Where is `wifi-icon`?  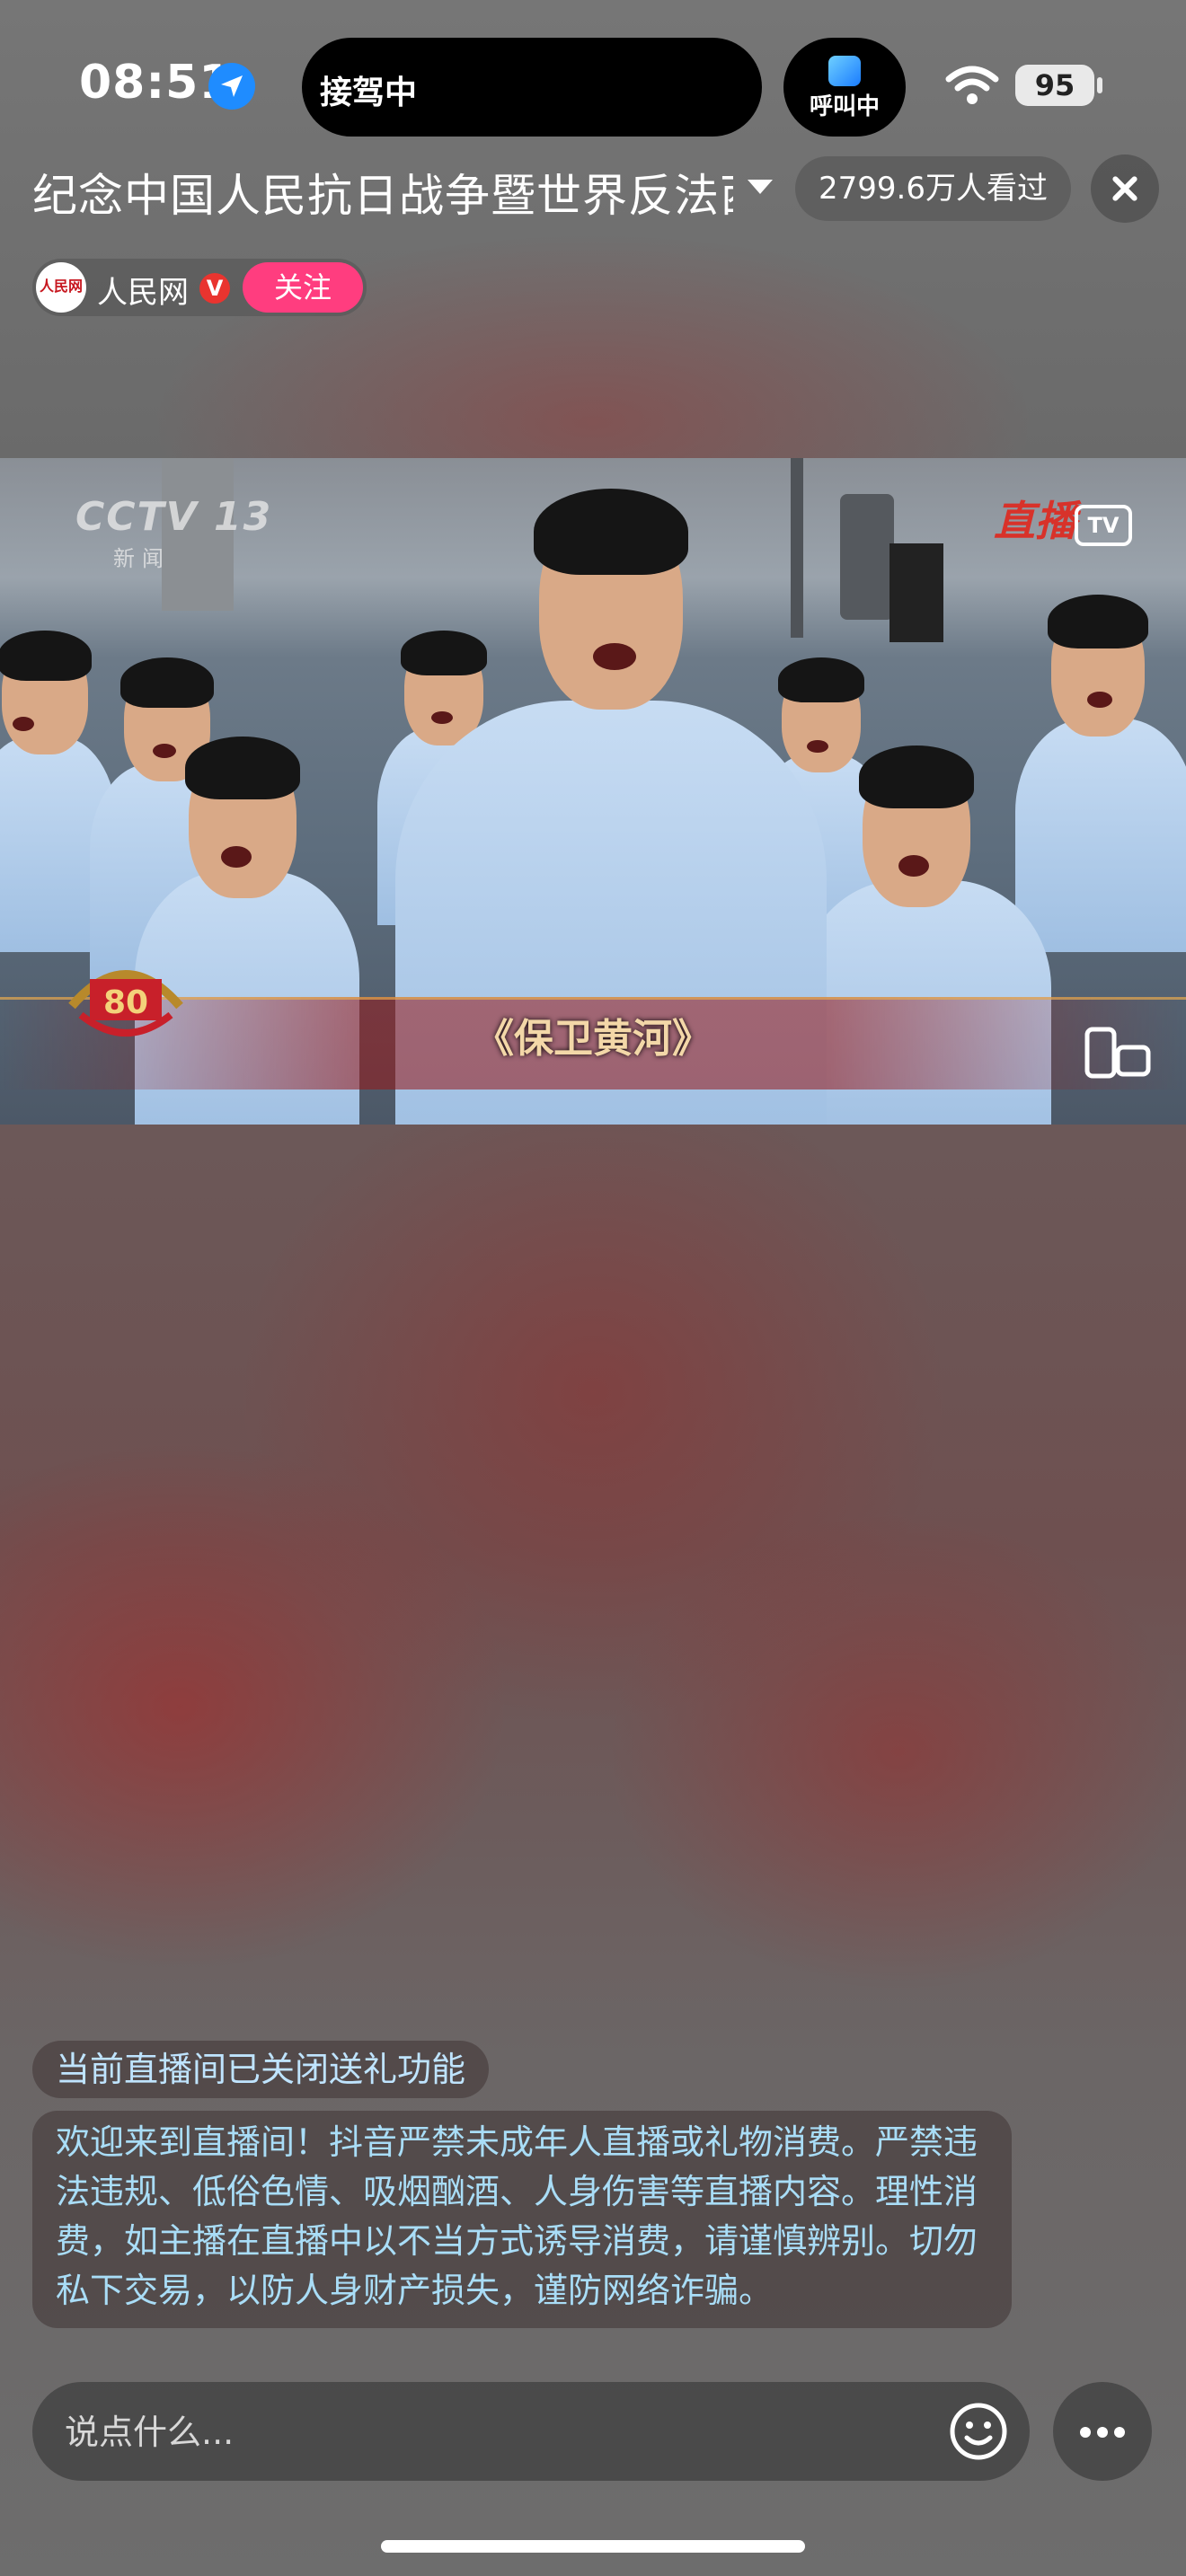 wifi-icon is located at coordinates (972, 85).